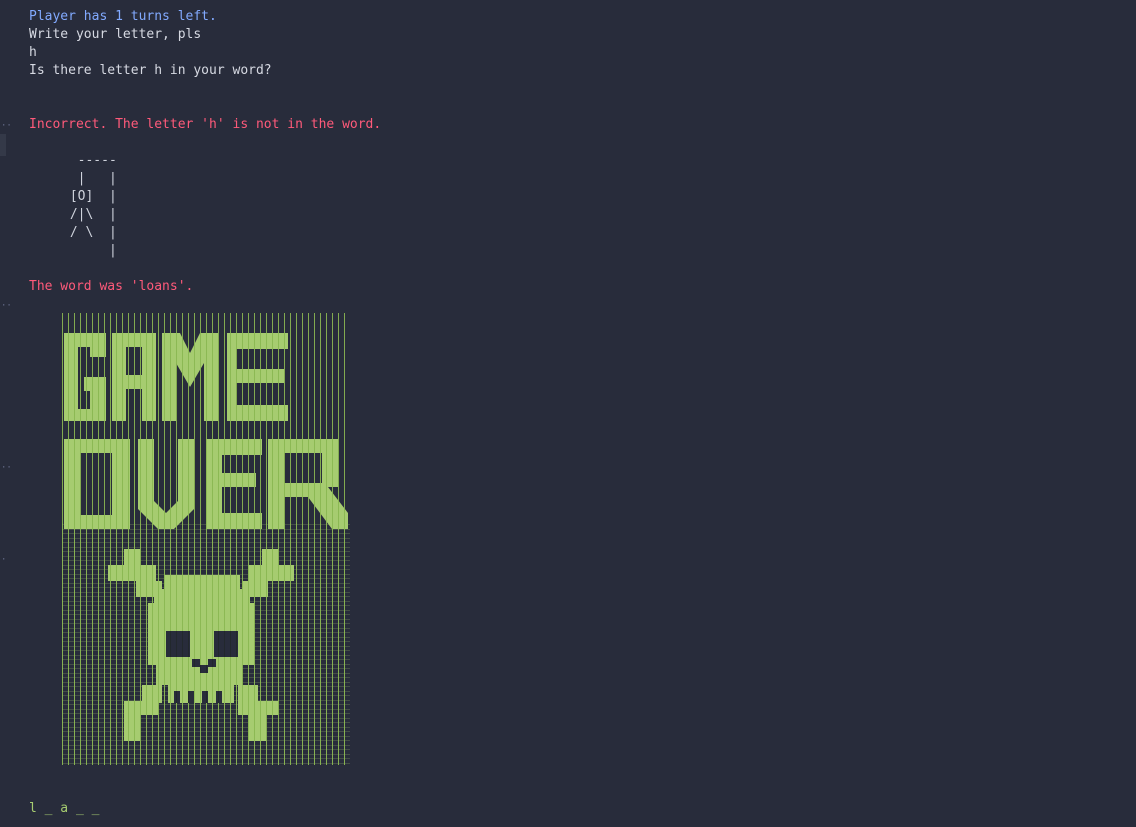 The height and width of the screenshot is (827, 1136). I want to click on word-reveal-message: The word was 'loans'., so click(111, 286).